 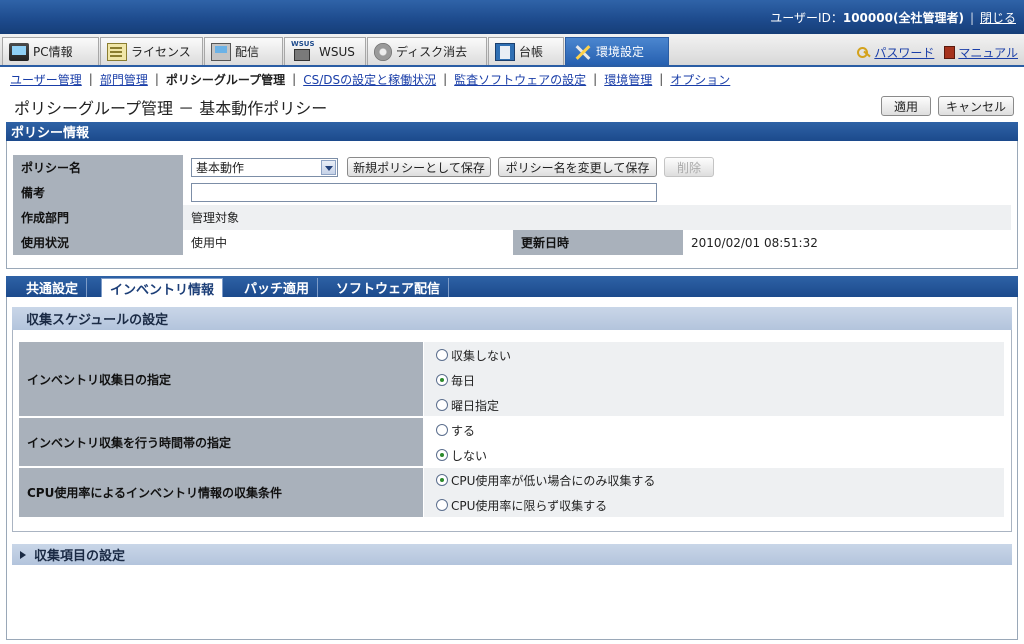 I want to click on submenu-user-management: ユーザー管理, so click(x=46, y=79).